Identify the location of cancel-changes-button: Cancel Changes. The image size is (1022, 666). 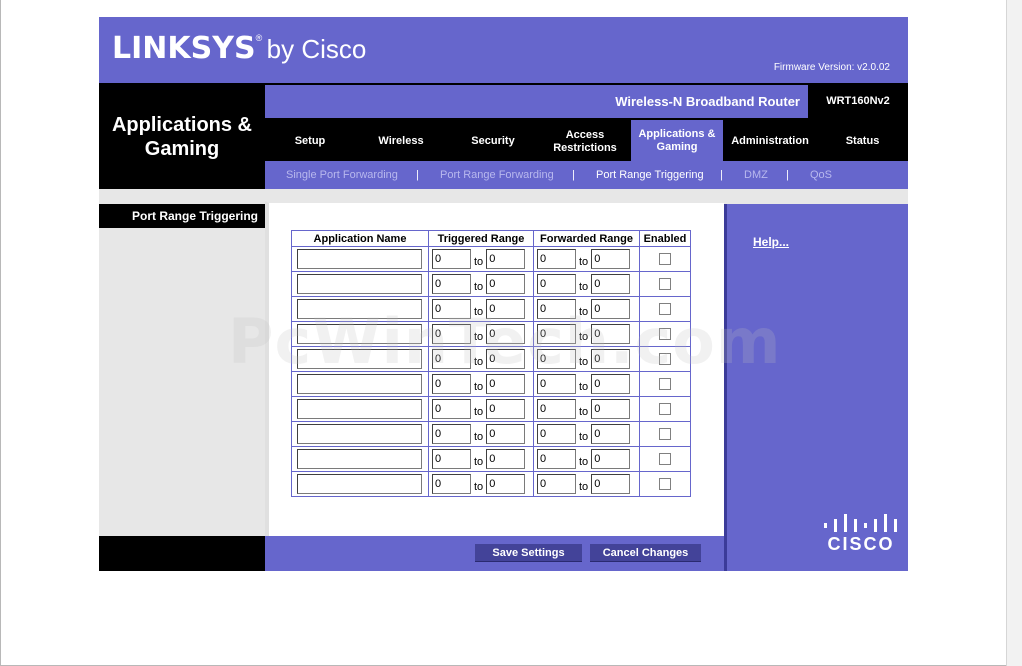
(645, 553).